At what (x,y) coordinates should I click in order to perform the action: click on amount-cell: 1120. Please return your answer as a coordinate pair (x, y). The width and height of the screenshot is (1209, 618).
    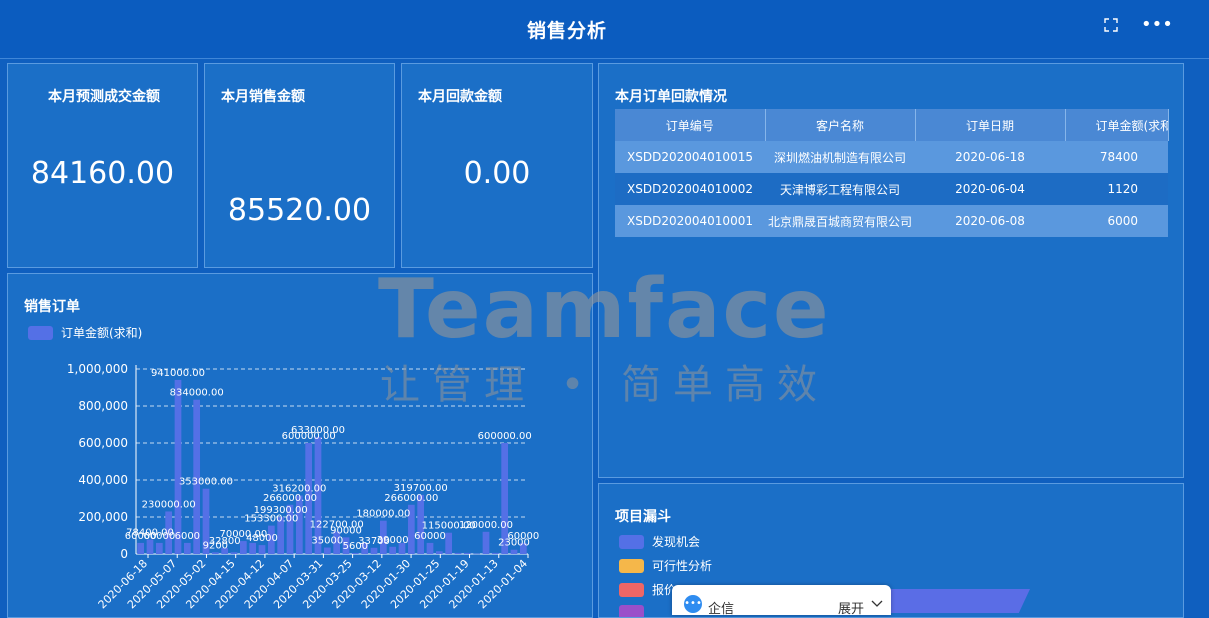
    Looking at the image, I should click on (1116, 189).